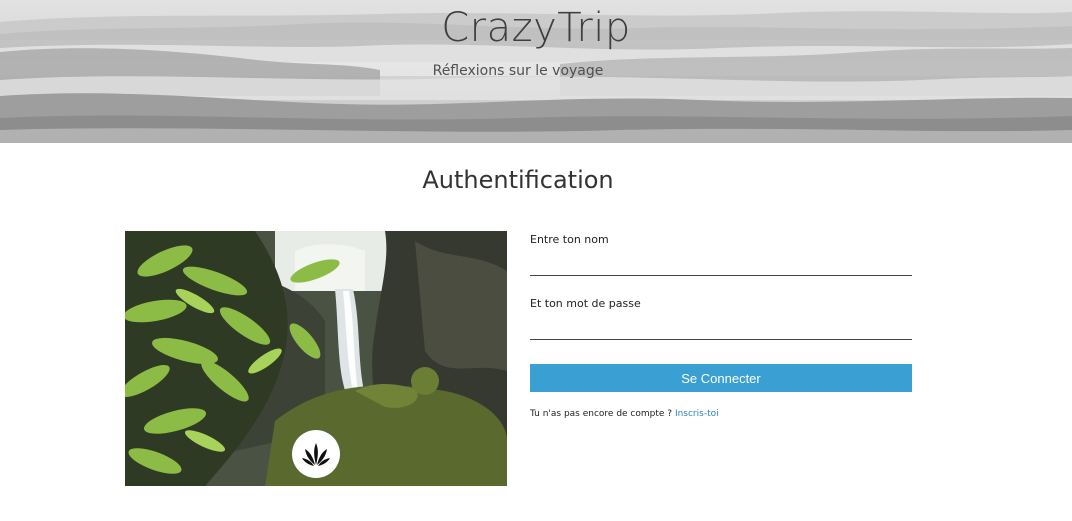  I want to click on password-group: Et ton mot de passe, so click(721, 317).